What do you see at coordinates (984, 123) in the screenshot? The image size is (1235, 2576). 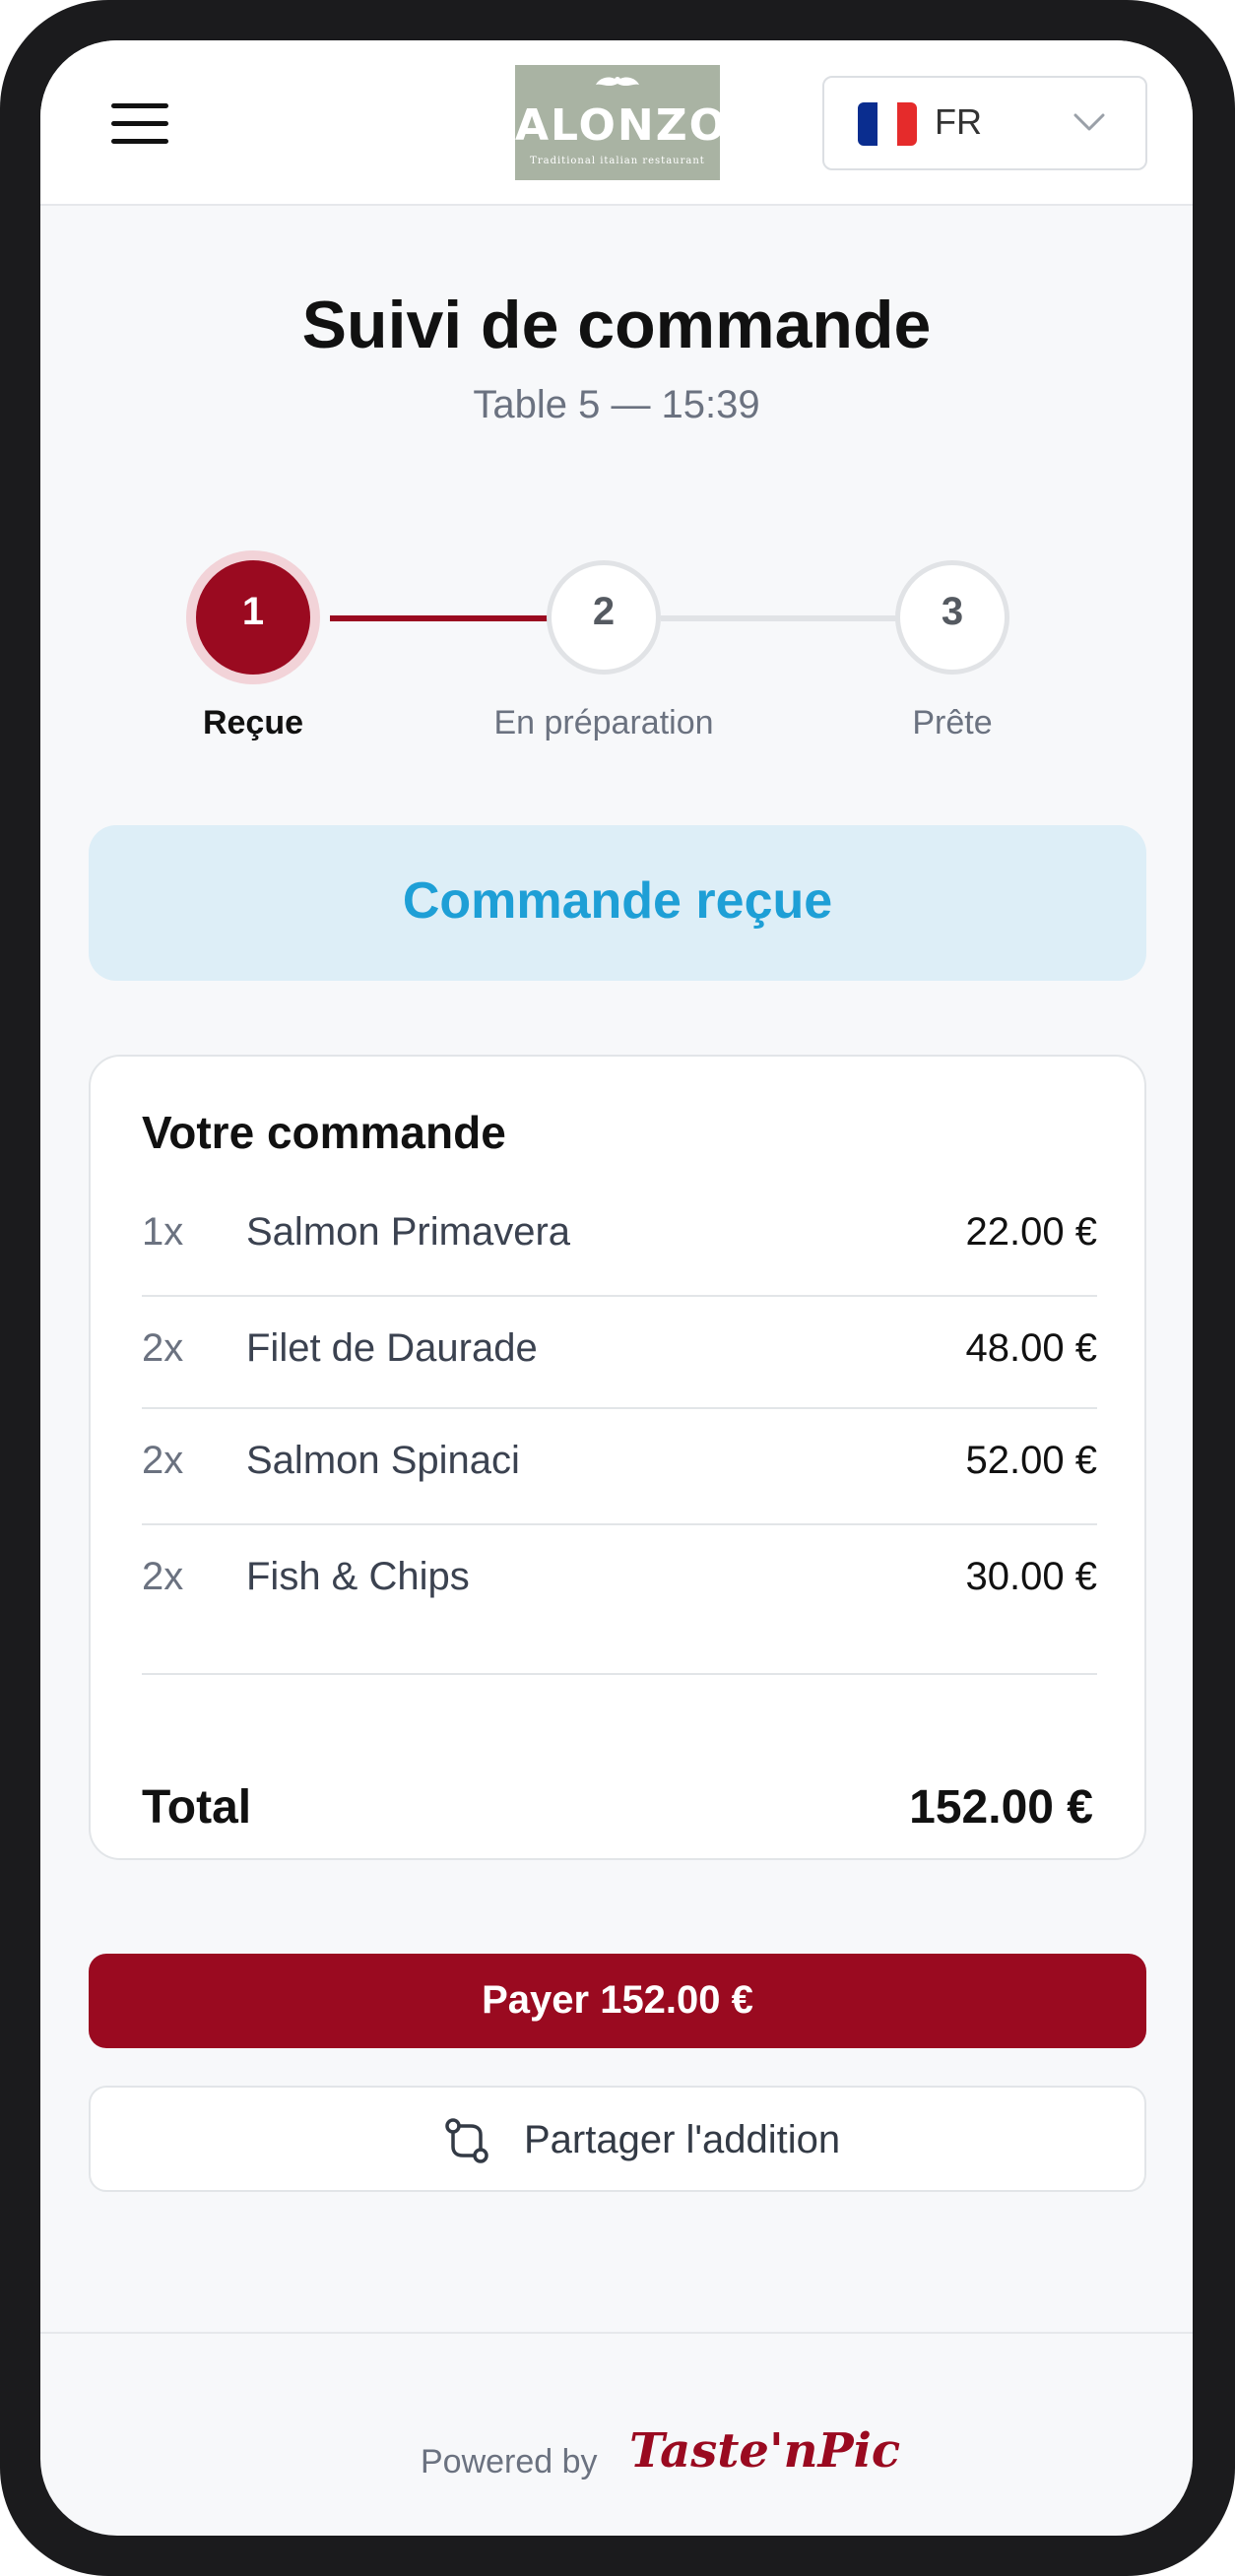 I see `language-selector: FR` at bounding box center [984, 123].